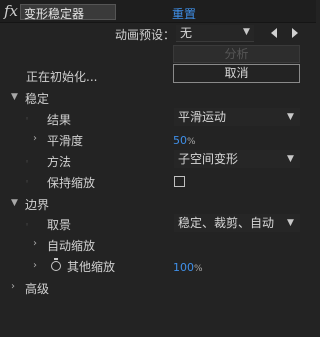 The height and width of the screenshot is (337, 320). Describe the element at coordinates (186, 33) in the screenshot. I see `animation-preset-value: 无` at that location.